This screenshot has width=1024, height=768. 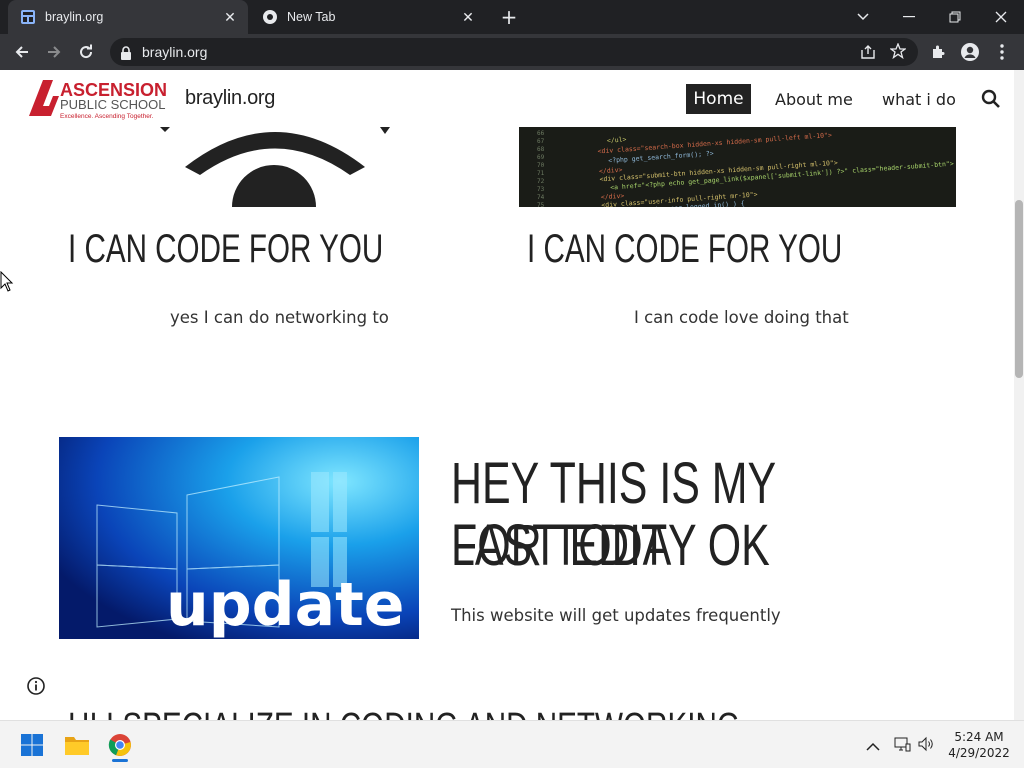 What do you see at coordinates (541, 197) in the screenshot?
I see `svg-text: 74` at bounding box center [541, 197].